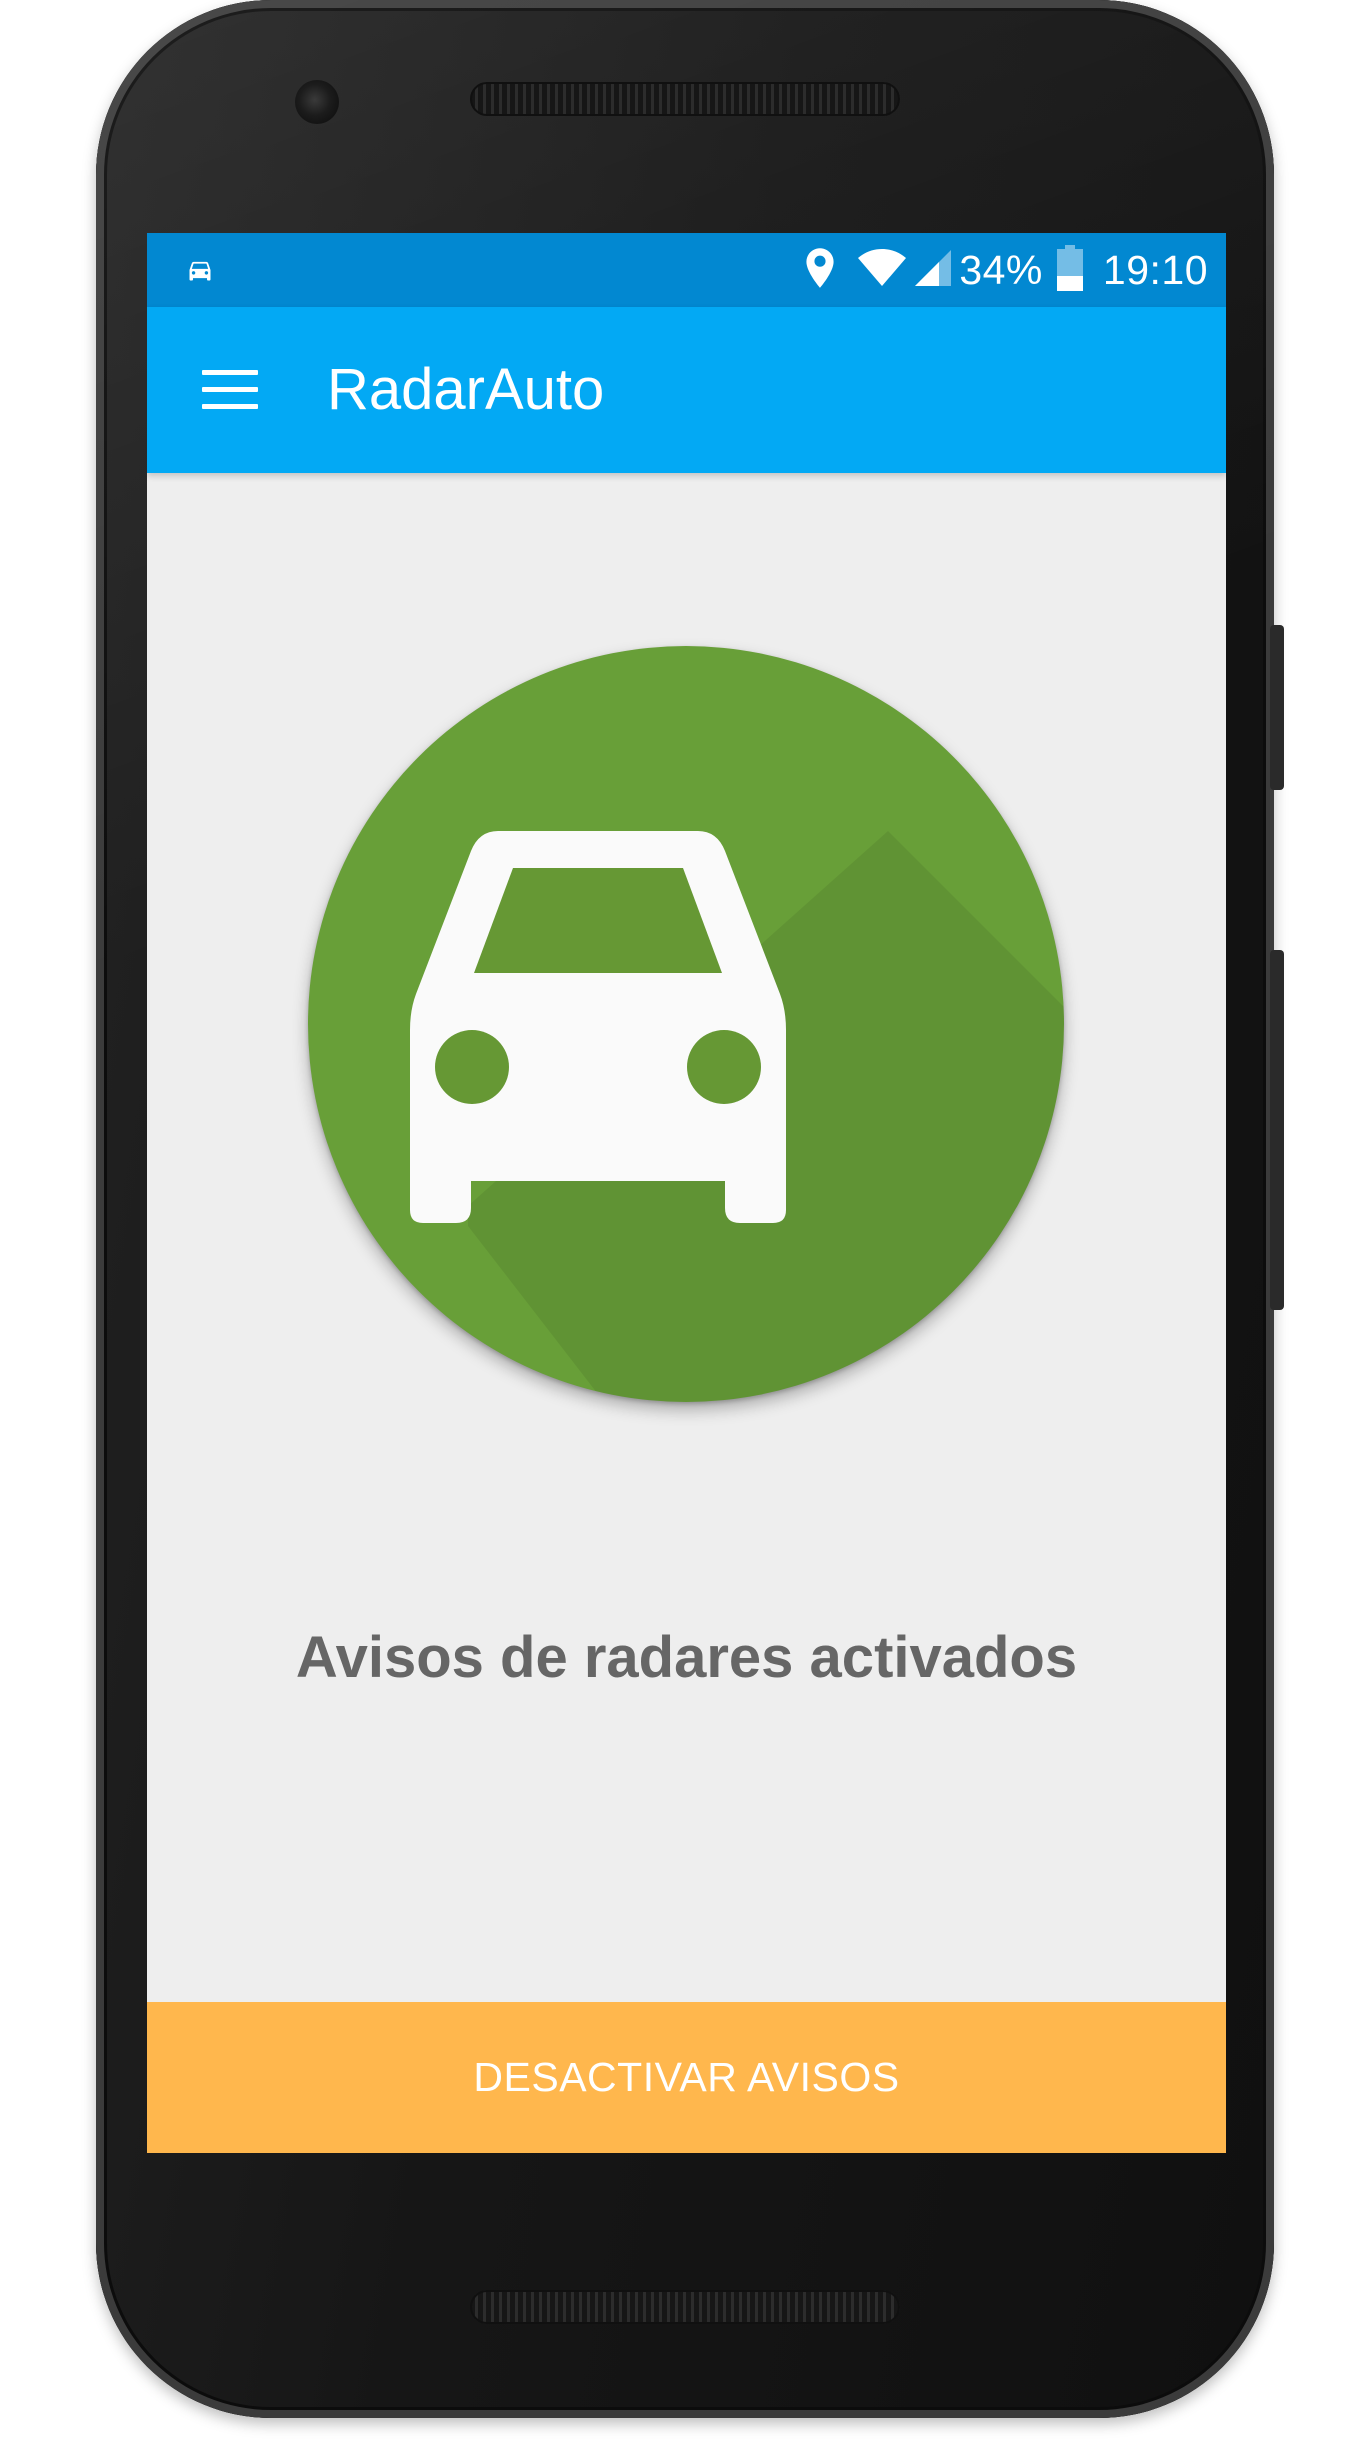  Describe the element at coordinates (686, 1657) in the screenshot. I see `status-message: Avisos de radares activados` at that location.